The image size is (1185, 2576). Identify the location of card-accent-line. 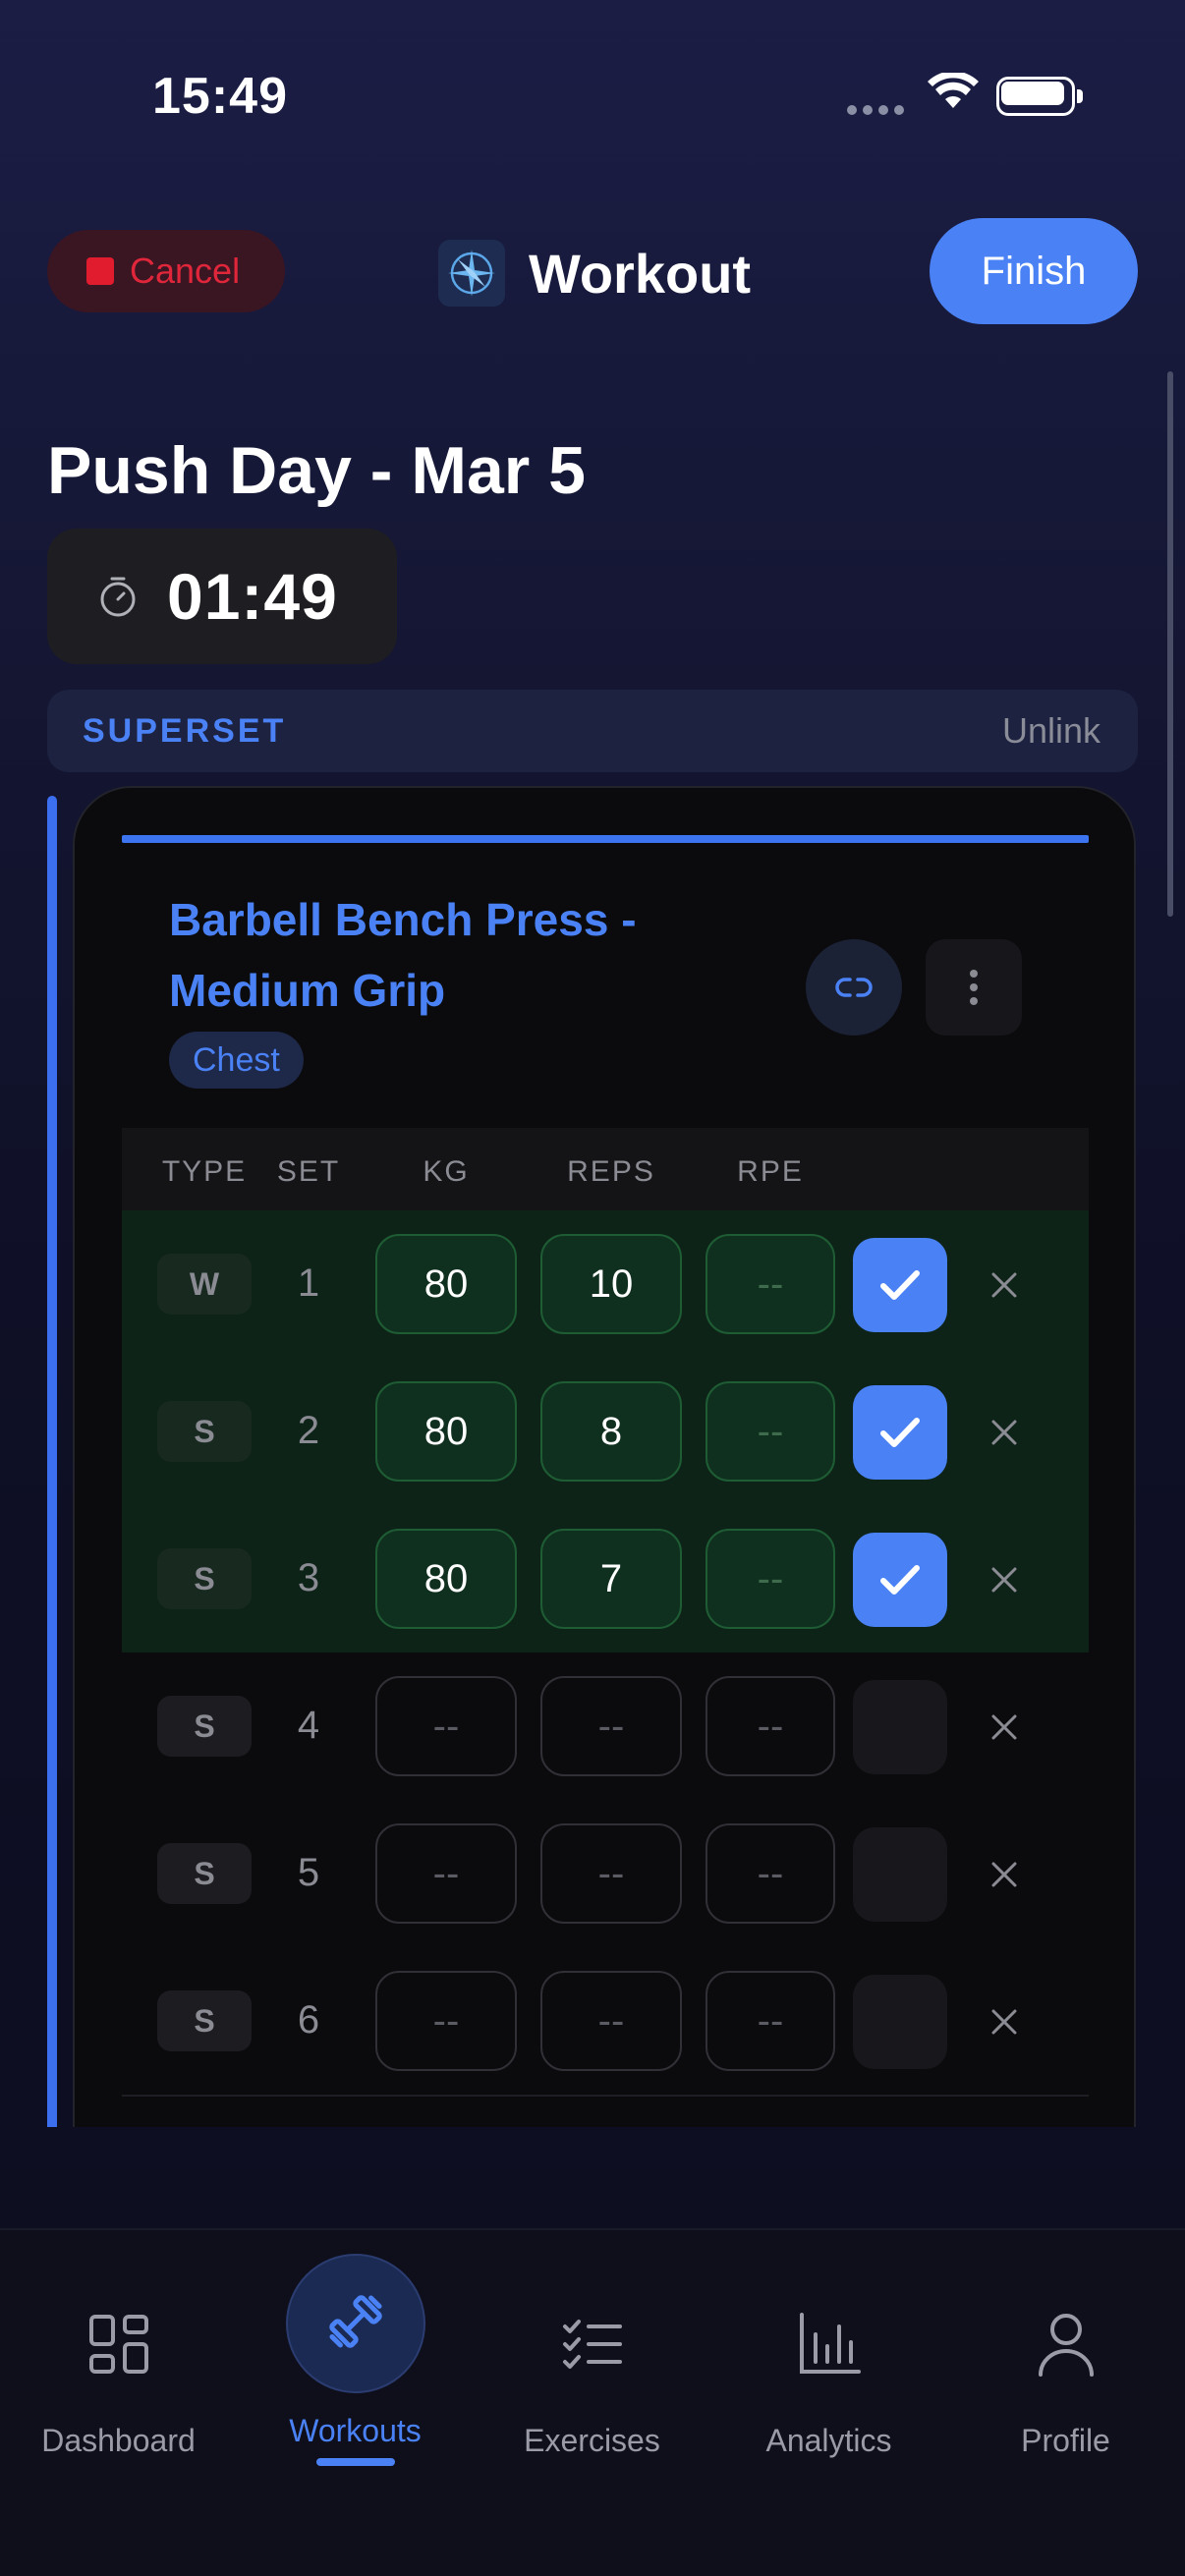
(606, 839).